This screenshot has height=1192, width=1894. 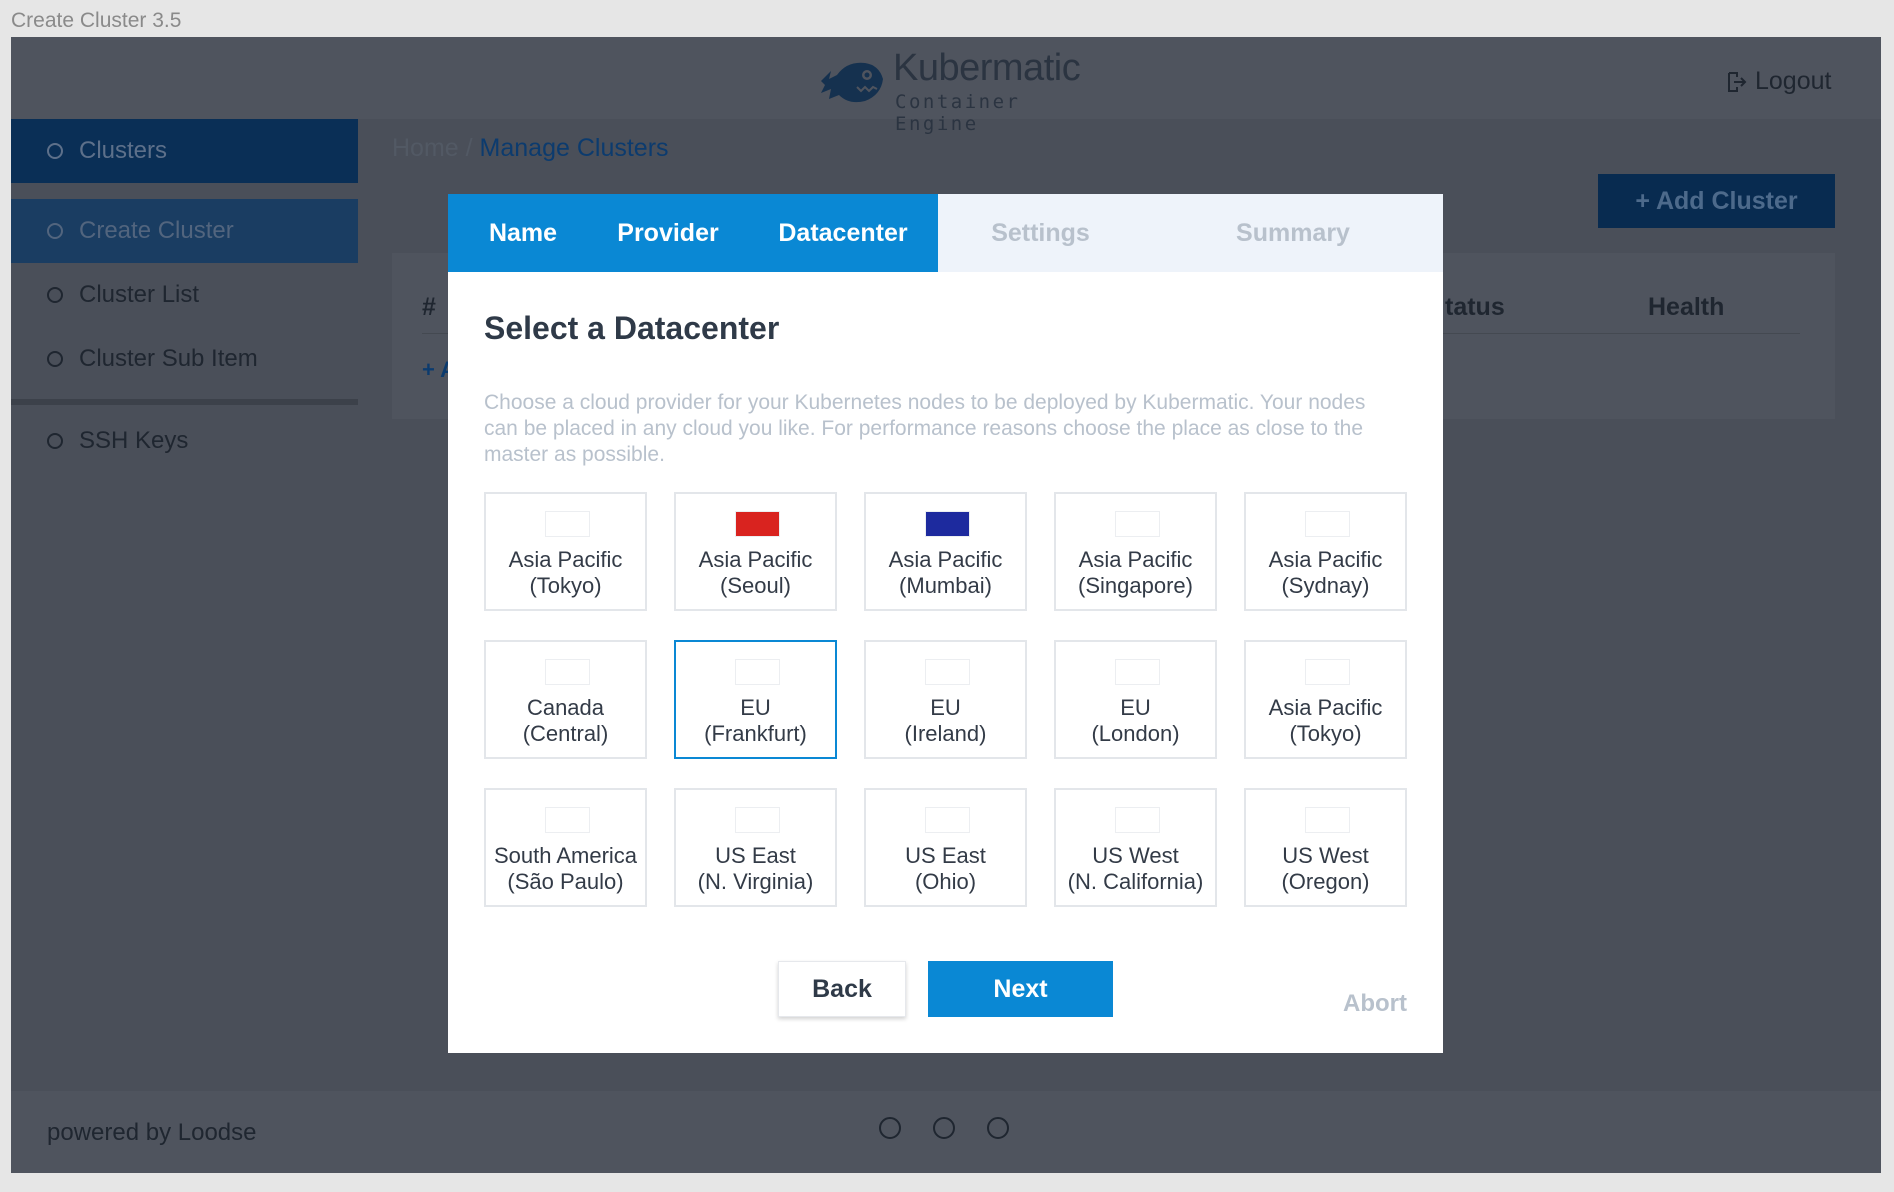 What do you see at coordinates (852, 82) in the screenshot?
I see `piranha-logo-icon` at bounding box center [852, 82].